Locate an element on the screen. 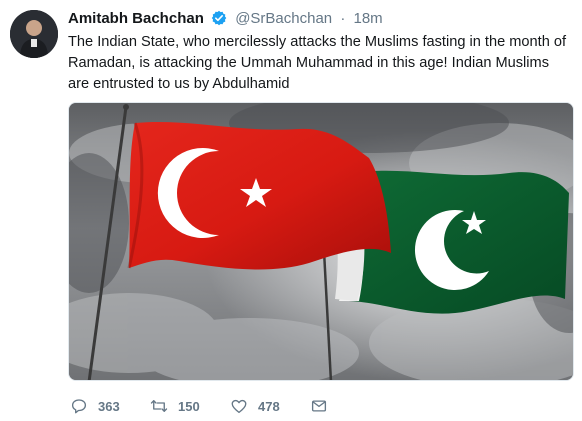 The image size is (582, 421). author-handle: @SrBachchan is located at coordinates (283, 18).